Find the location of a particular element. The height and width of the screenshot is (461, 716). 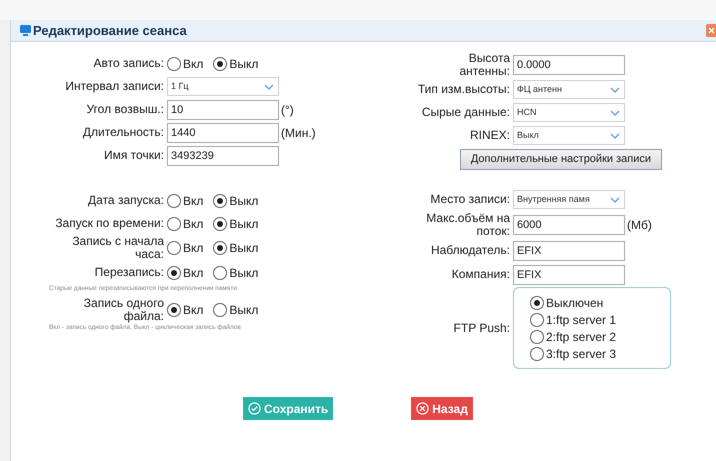

field-label: Имя точки: is located at coordinates (133, 155).